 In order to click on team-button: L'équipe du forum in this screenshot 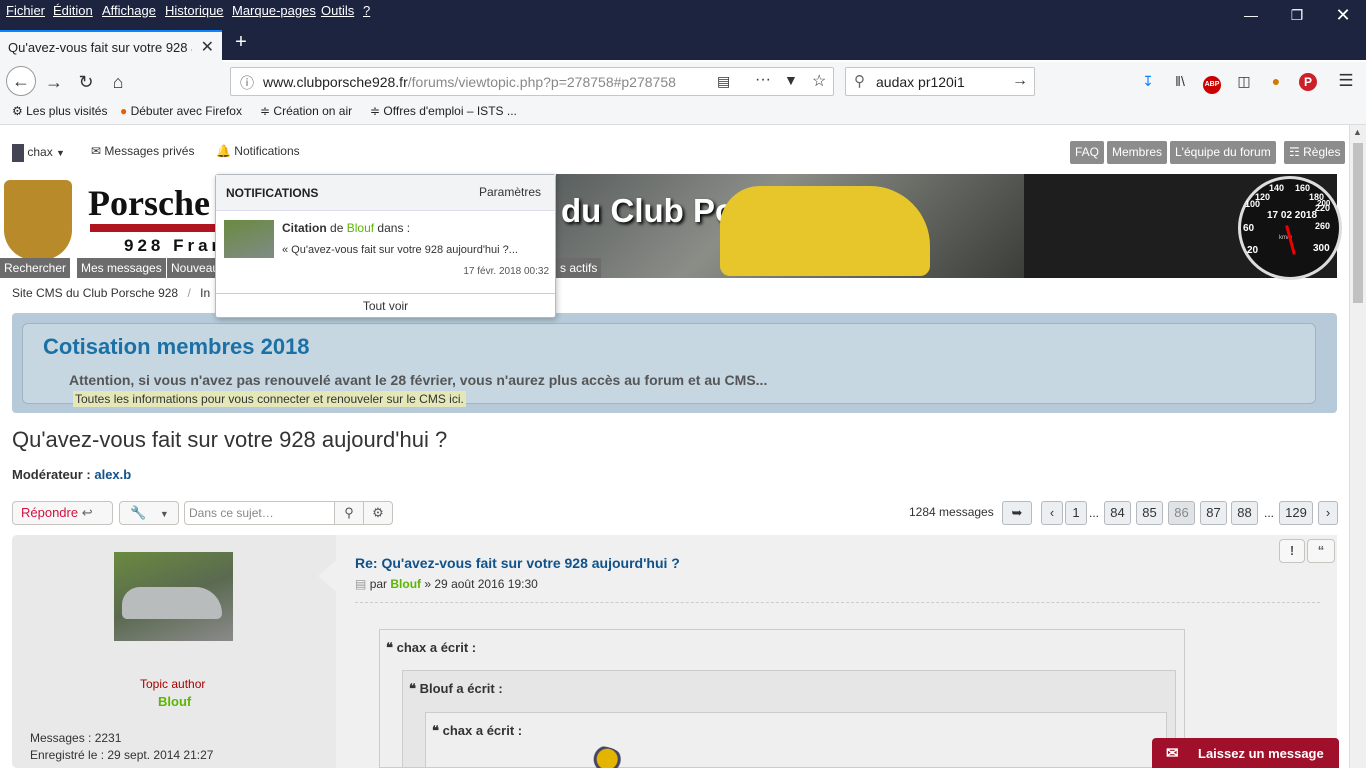, I will do `click(1223, 152)`.